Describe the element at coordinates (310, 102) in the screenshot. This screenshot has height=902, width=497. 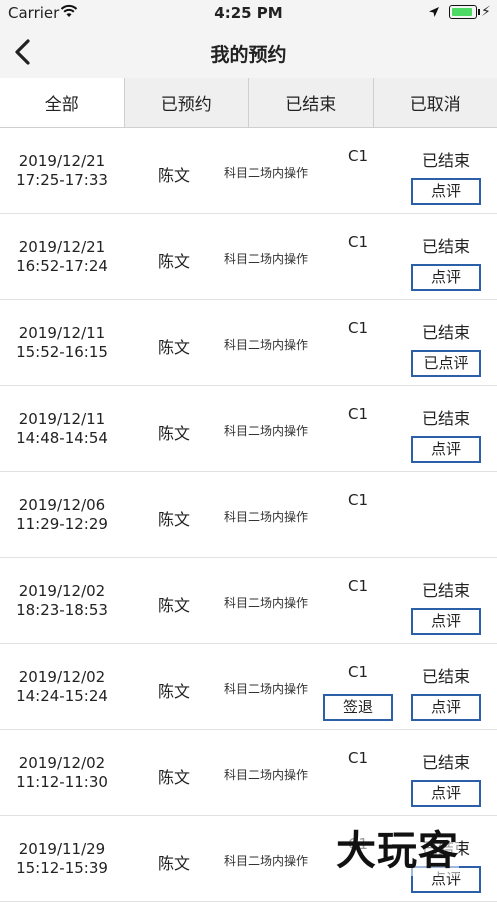
I see `tab-ended: 已结束` at that location.